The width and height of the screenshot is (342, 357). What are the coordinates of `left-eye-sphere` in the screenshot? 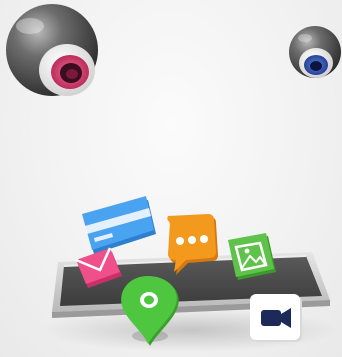 It's located at (52, 50).